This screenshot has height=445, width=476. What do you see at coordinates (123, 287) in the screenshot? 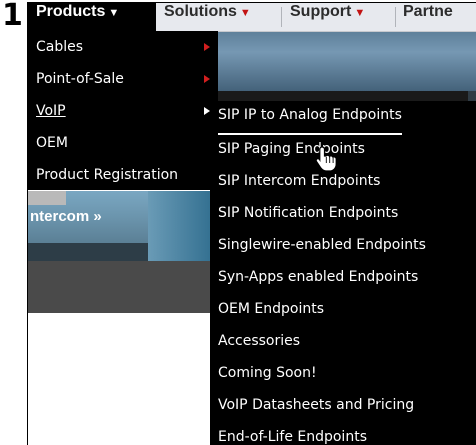
I see `gray-panel` at bounding box center [123, 287].